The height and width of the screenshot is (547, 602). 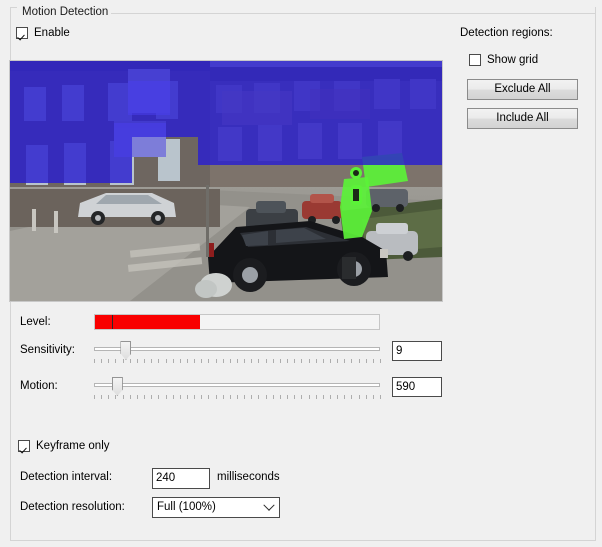 What do you see at coordinates (237, 397) in the screenshot?
I see `motion-slider-ticks` at bounding box center [237, 397].